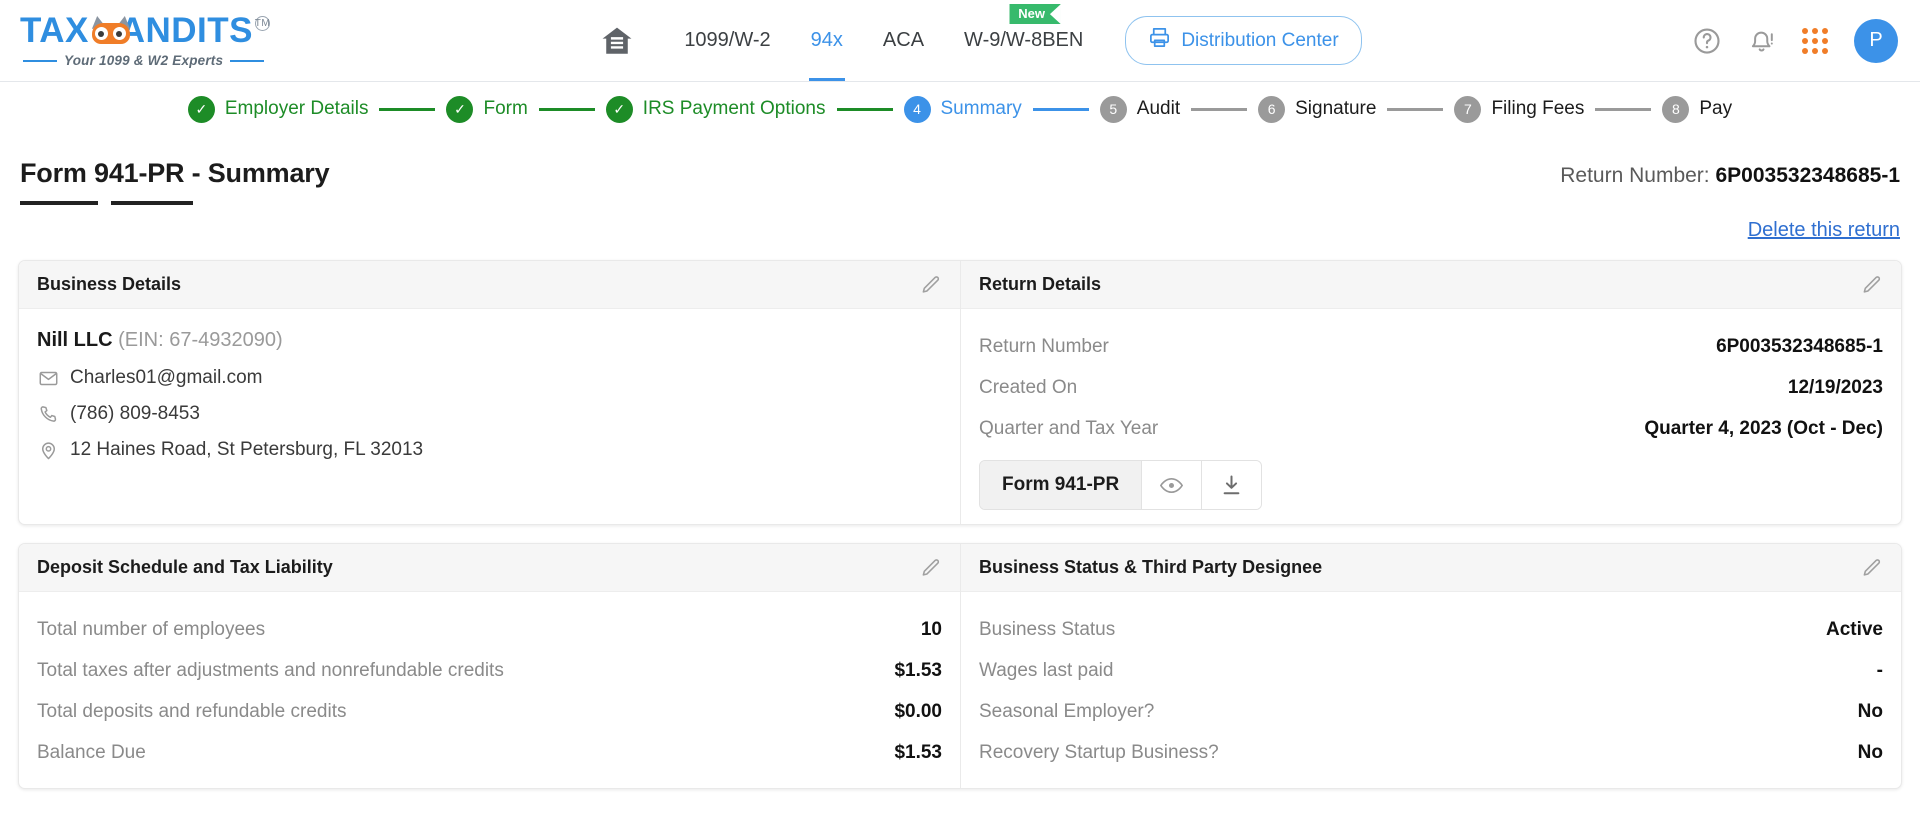 The image size is (1920, 839). What do you see at coordinates (1879, 670) in the screenshot?
I see `row-value: -` at bounding box center [1879, 670].